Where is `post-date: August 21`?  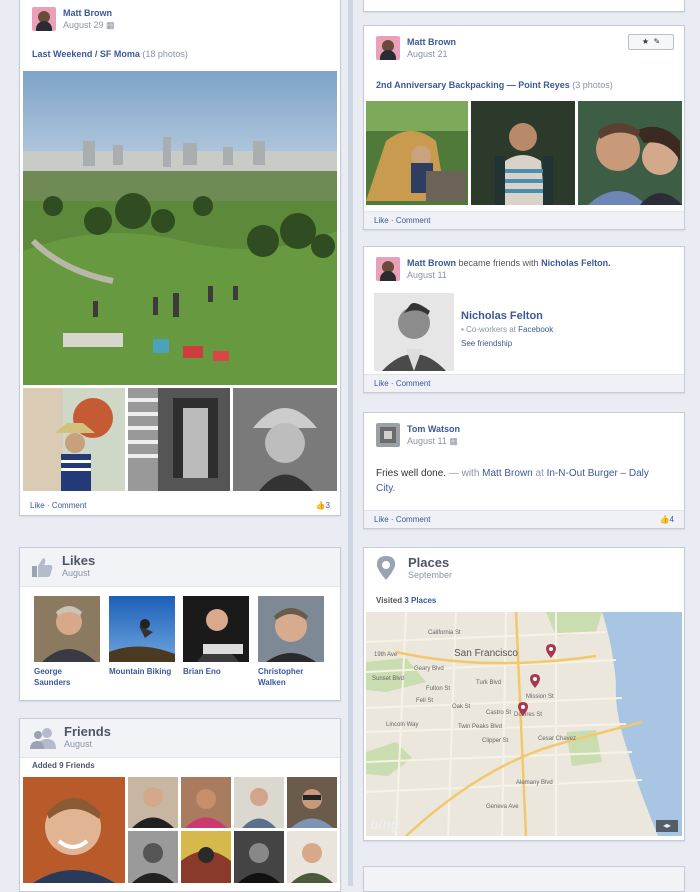
post-date: August 21 is located at coordinates (431, 54).